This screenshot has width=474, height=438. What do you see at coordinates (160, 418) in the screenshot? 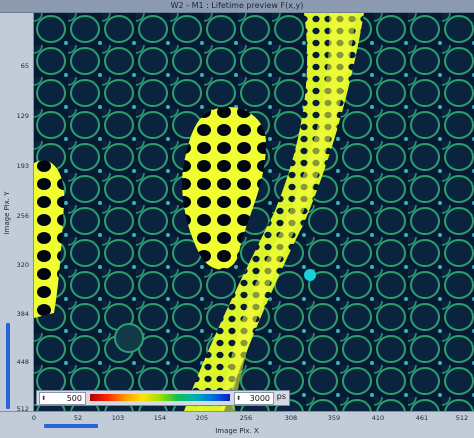
I see `x-tick: 154` at bounding box center [160, 418].